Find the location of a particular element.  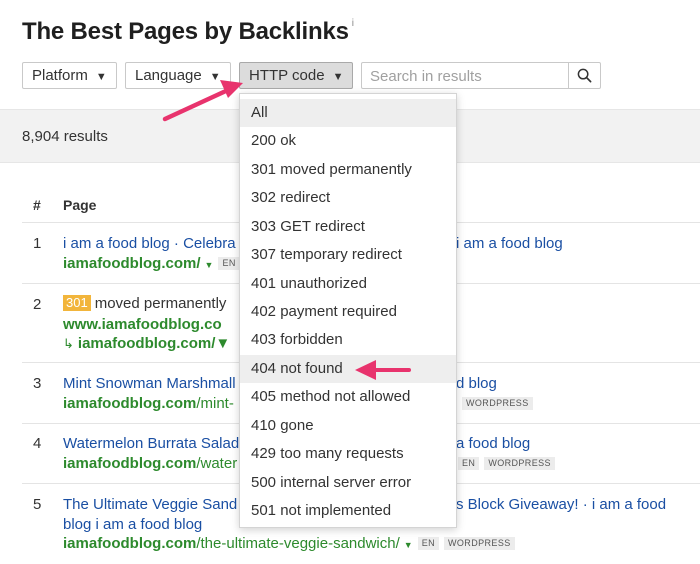

dropdown-option-402: 402 payment required is located at coordinates (348, 312).